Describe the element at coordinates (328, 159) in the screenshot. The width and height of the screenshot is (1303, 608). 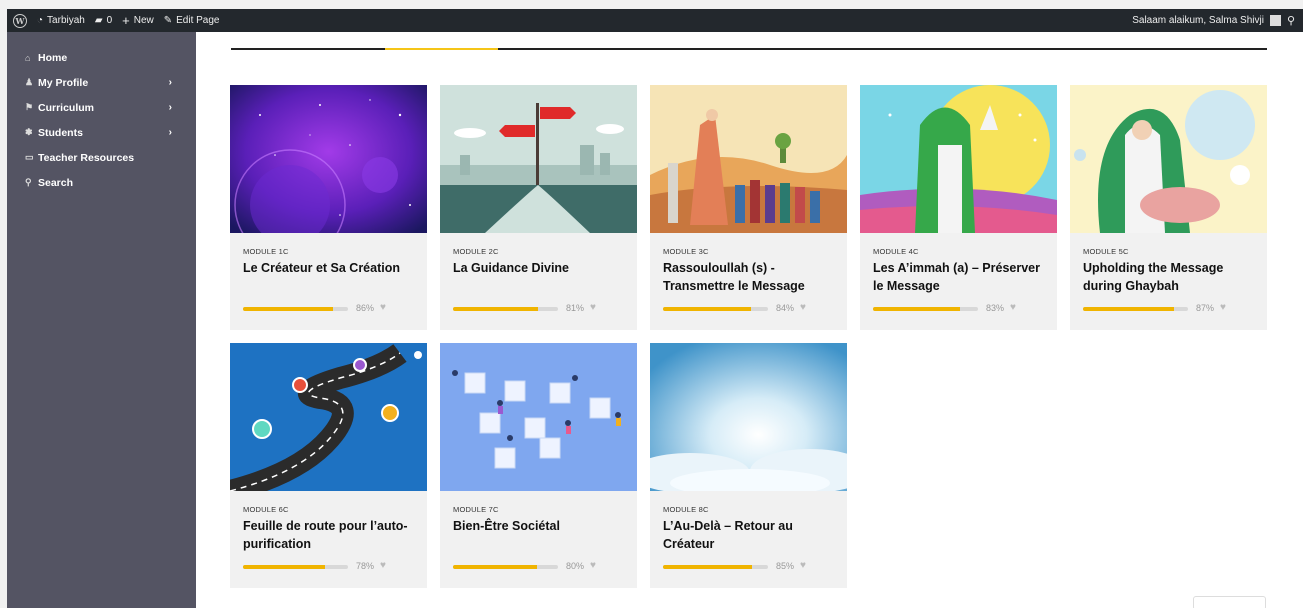
I see `module-image-galaxy` at that location.